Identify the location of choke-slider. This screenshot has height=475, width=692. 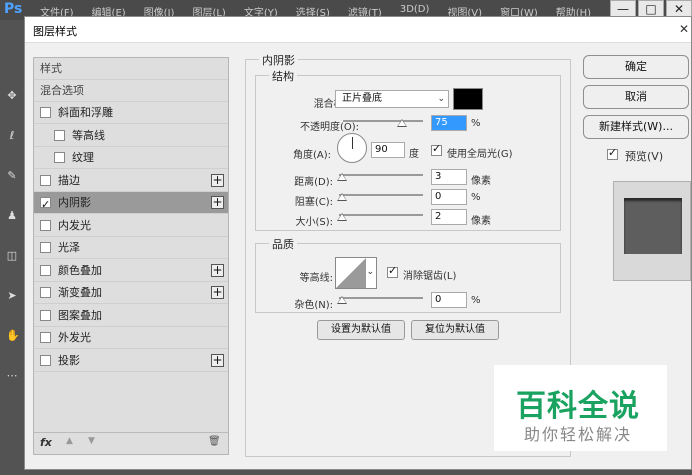
(381, 195).